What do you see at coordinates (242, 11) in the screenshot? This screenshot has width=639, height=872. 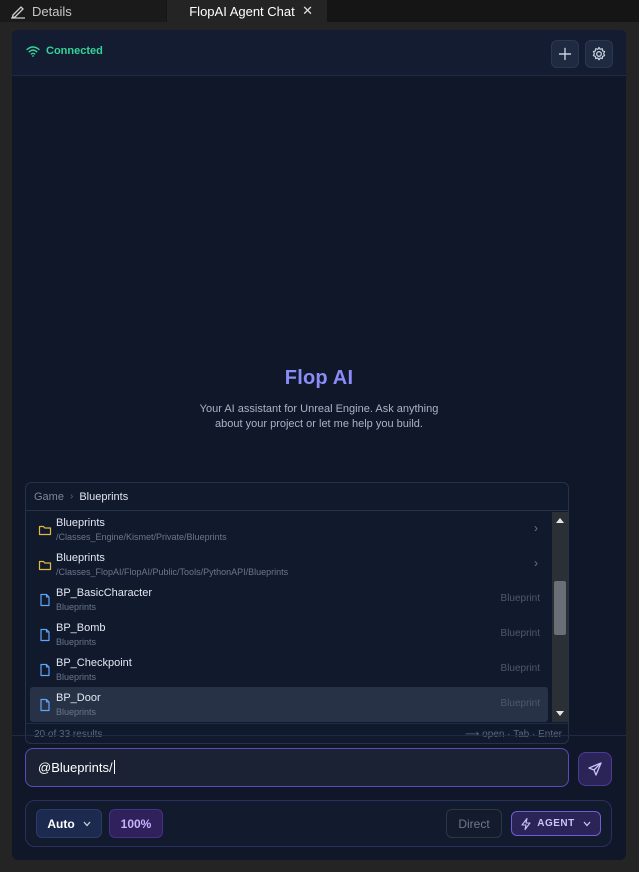 I see `tab-chat-label: FlopAI Agent Chat` at bounding box center [242, 11].